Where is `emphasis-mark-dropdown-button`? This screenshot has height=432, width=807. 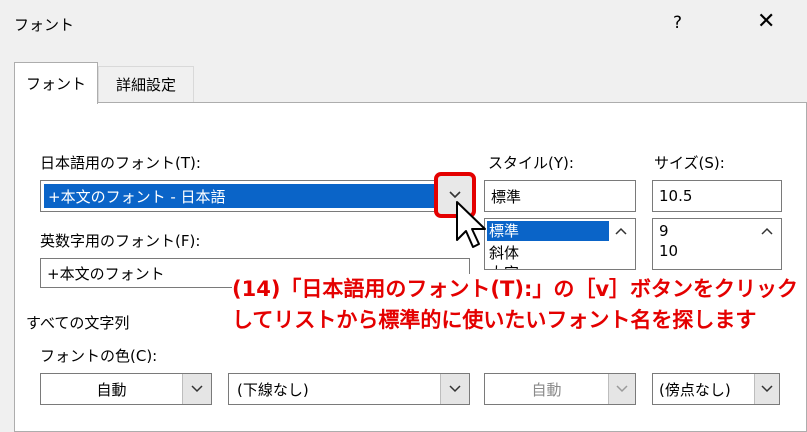
emphasis-mark-dropdown-button is located at coordinates (766, 389).